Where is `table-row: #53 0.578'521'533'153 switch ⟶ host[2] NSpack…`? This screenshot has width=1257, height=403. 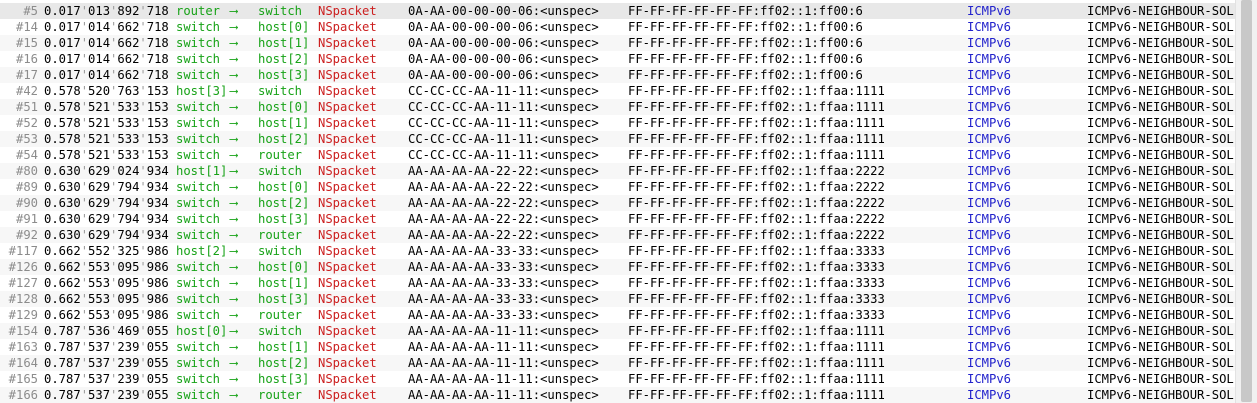 table-row: #53 0.578'521'533'153 switch ⟶ host[2] NSpack… is located at coordinates (618, 139).